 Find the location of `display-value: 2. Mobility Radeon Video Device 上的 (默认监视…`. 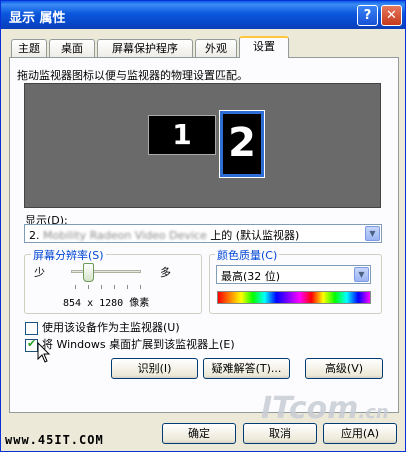

display-value: 2. Mobility Radeon Video Device 上的 (默认监视… is located at coordinates (164, 235).